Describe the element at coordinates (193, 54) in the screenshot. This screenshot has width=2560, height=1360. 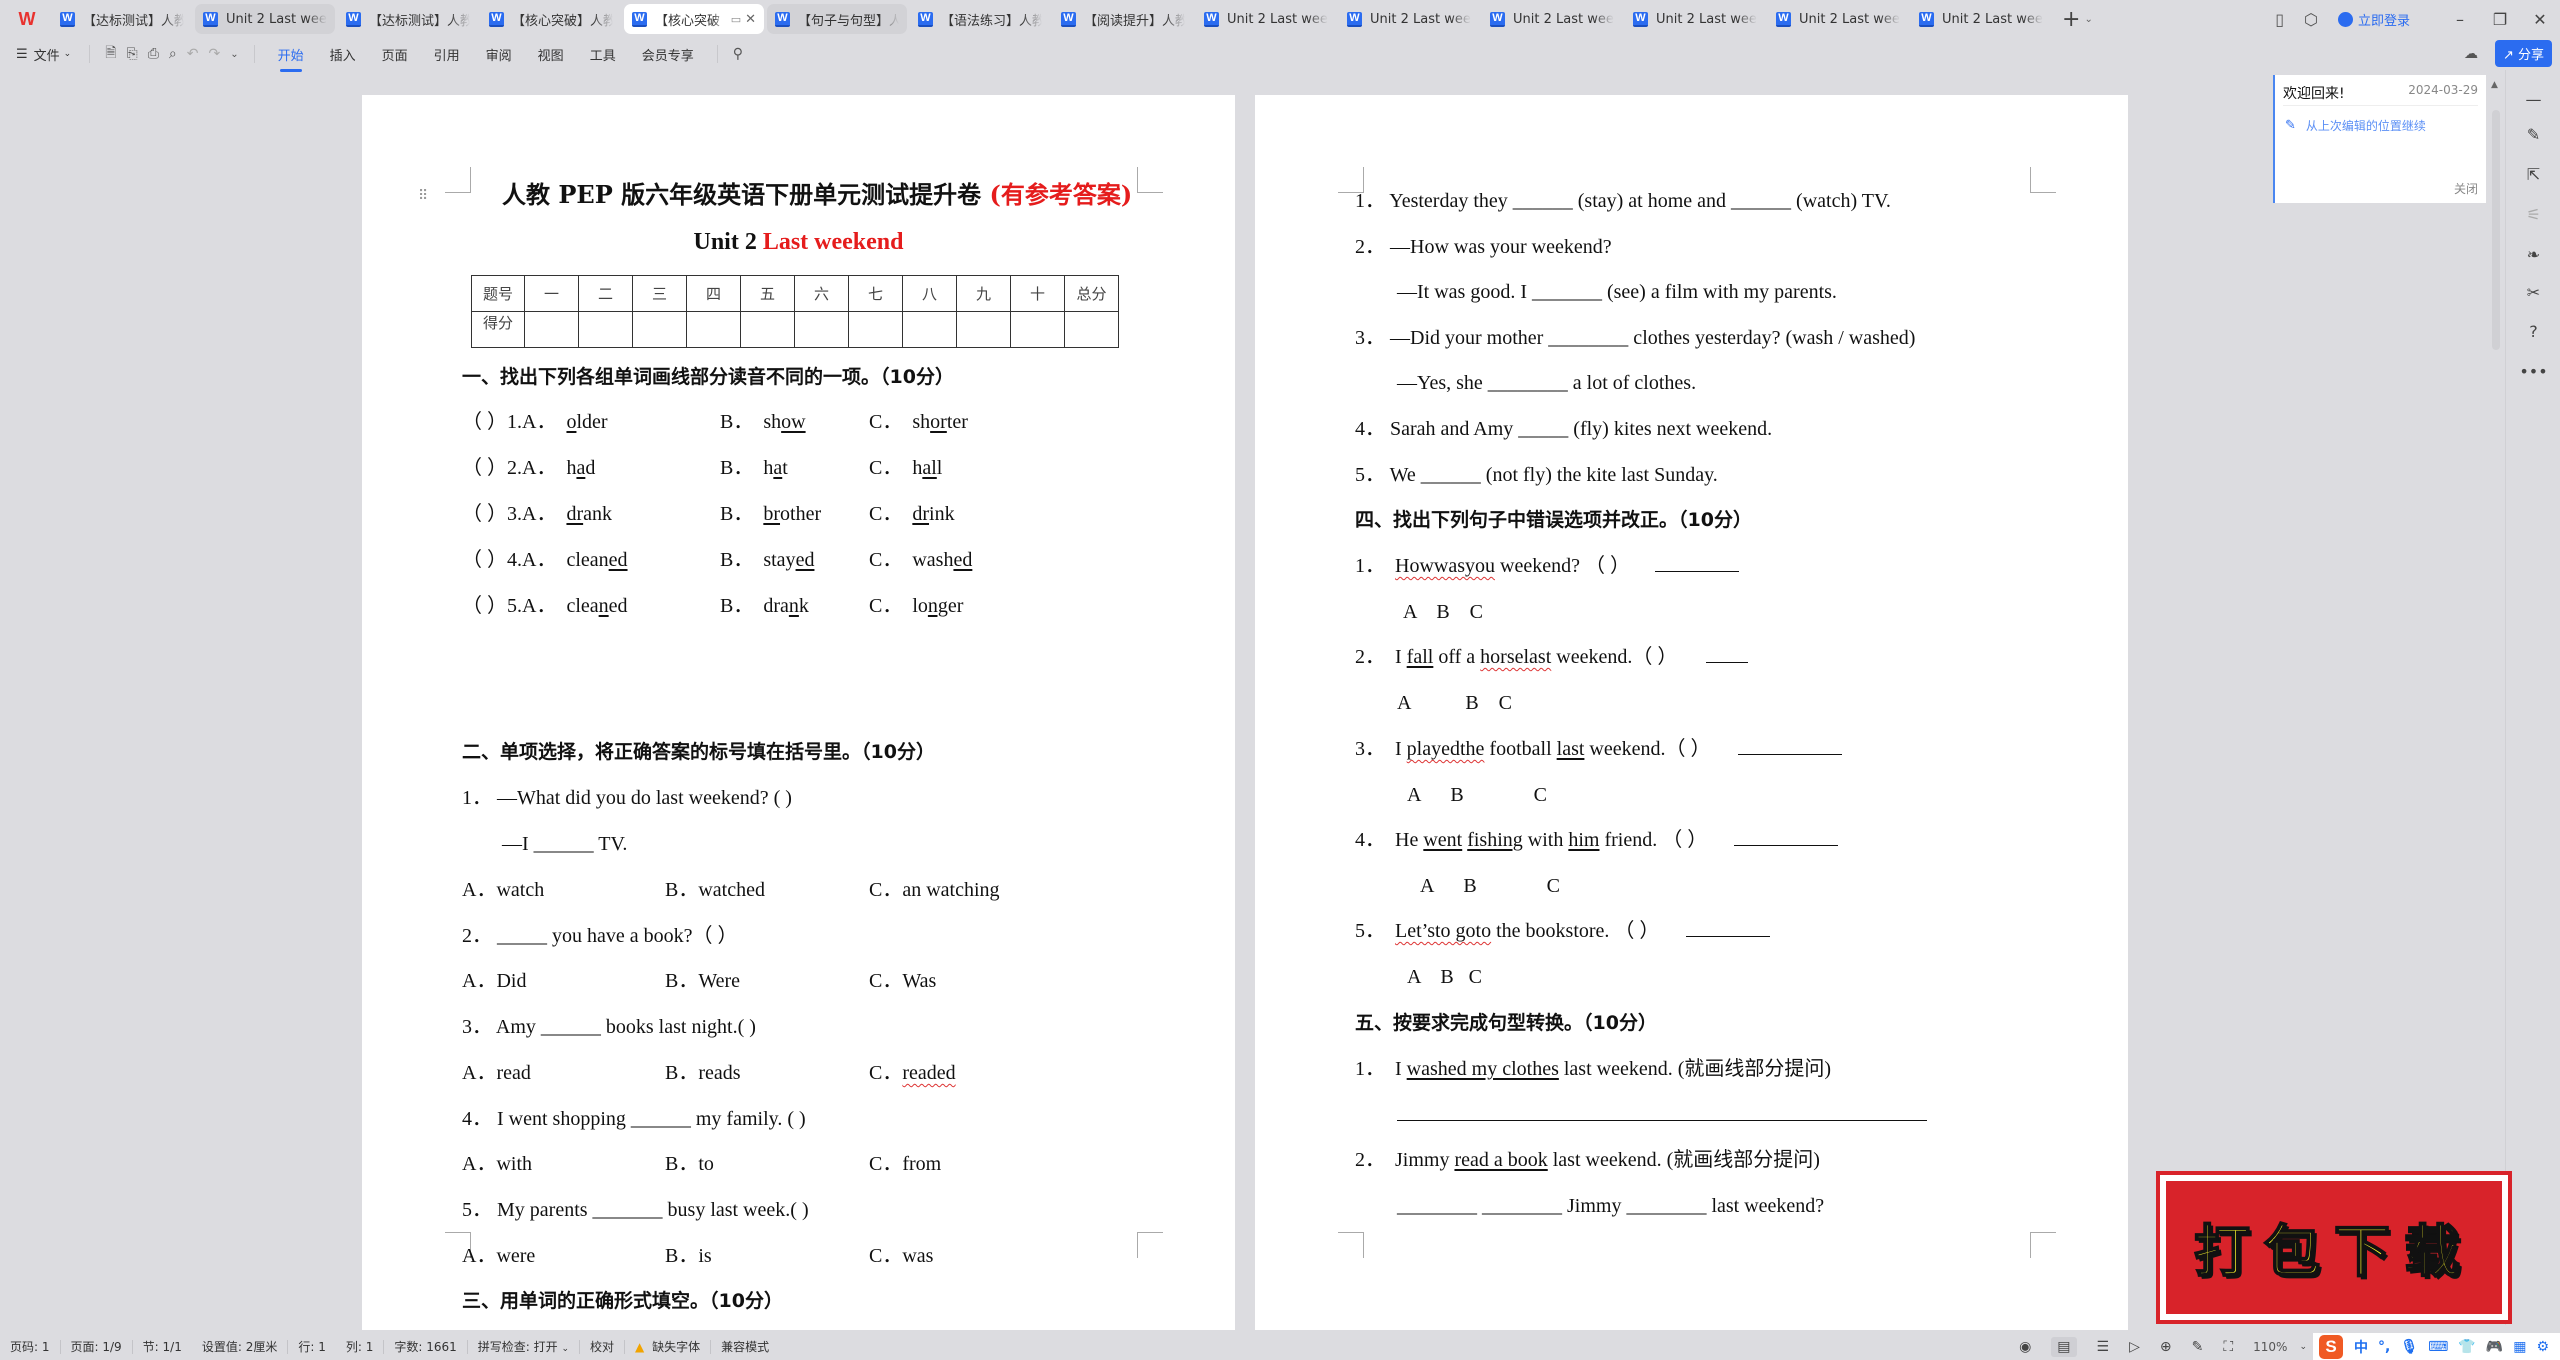
I see `undo-icon: ↶` at that location.